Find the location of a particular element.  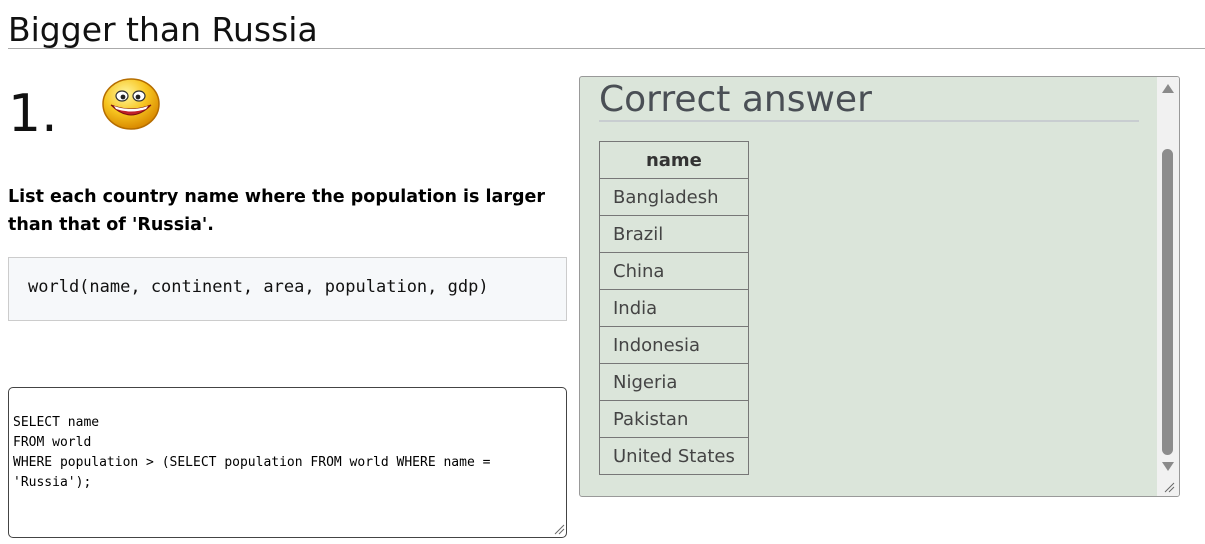

table-cell: India is located at coordinates (674, 308).